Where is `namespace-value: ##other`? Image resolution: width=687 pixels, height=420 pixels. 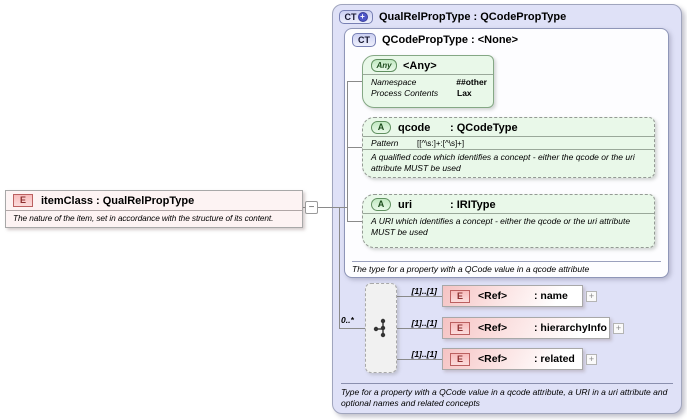 namespace-value: ##other is located at coordinates (471, 82).